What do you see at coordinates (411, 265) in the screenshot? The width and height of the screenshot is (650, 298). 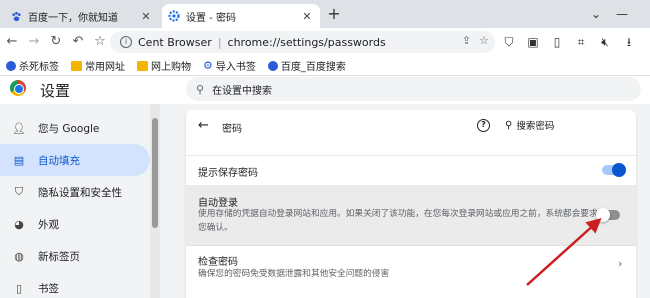 I see `check-passwords-row: 检查密码 确保您的密码免受数据泄露和其他安全问题的侵害` at bounding box center [411, 265].